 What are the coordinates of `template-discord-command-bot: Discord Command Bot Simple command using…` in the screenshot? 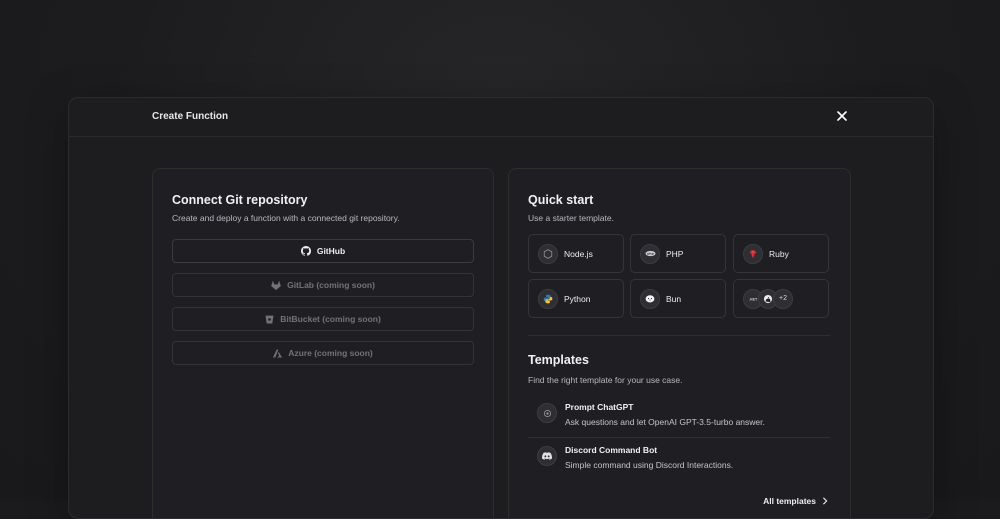 It's located at (682, 457).